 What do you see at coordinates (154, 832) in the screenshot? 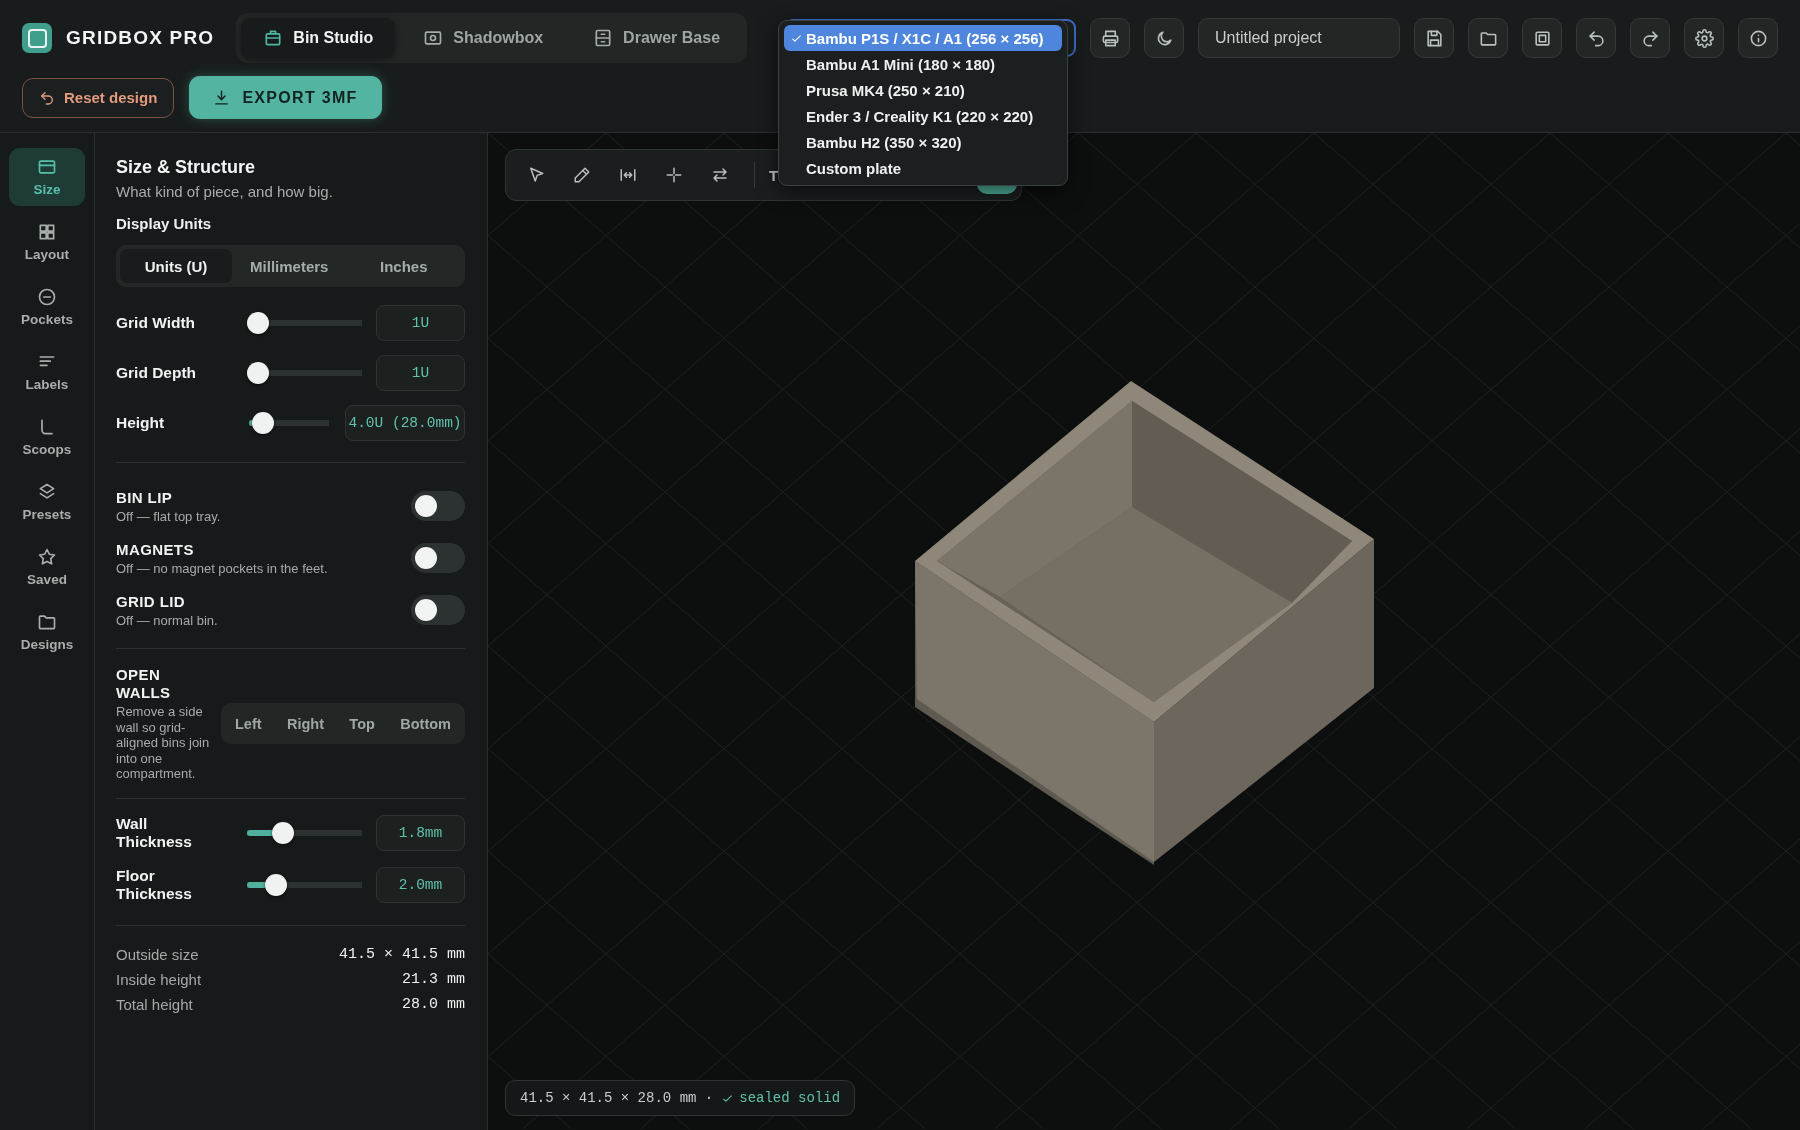
I see `slider-label: Wall Thickness` at bounding box center [154, 832].